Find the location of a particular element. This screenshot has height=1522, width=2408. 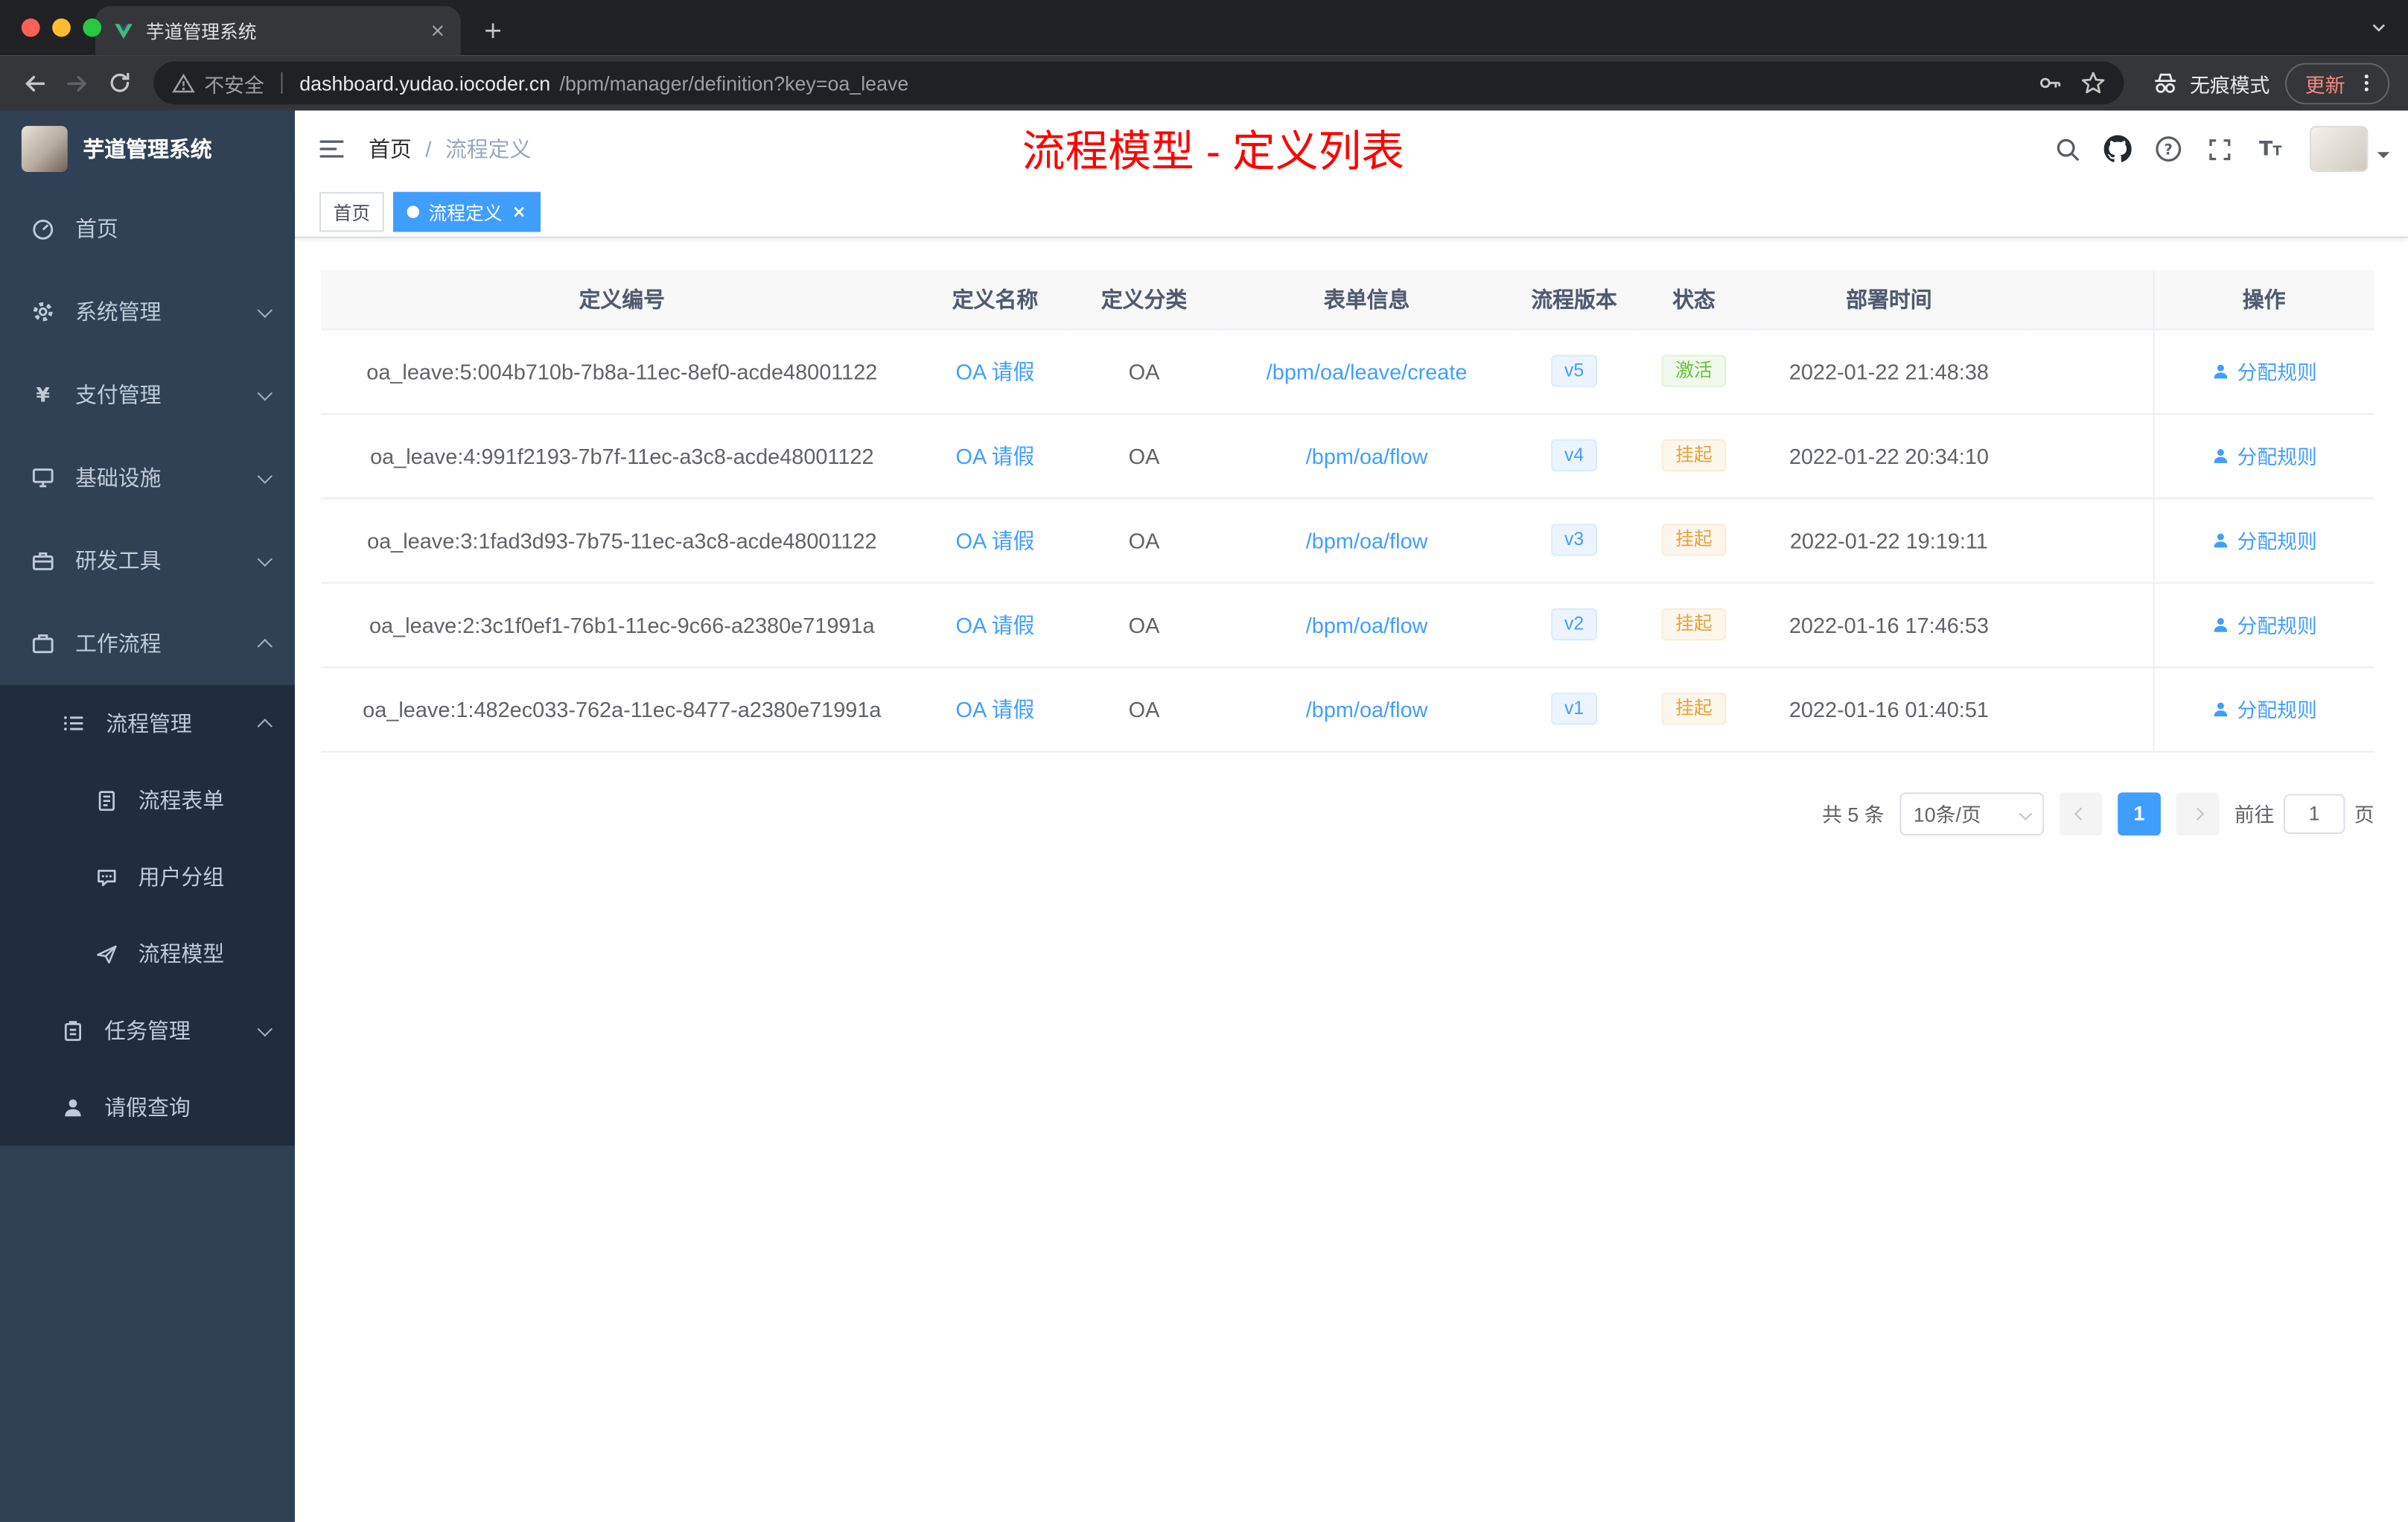

sidebar-item-workflow: 工作流程 is located at coordinates (147, 643).